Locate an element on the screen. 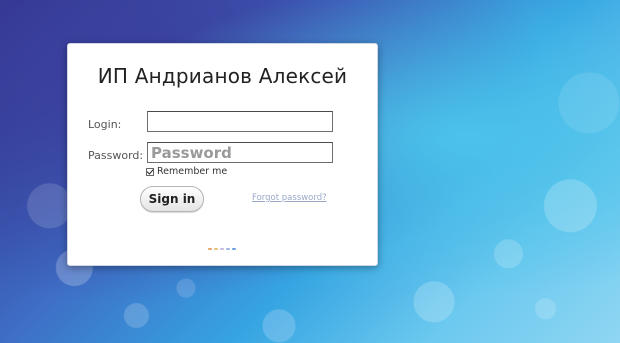 This screenshot has height=343, width=620. loading-indicator is located at coordinates (222, 249).